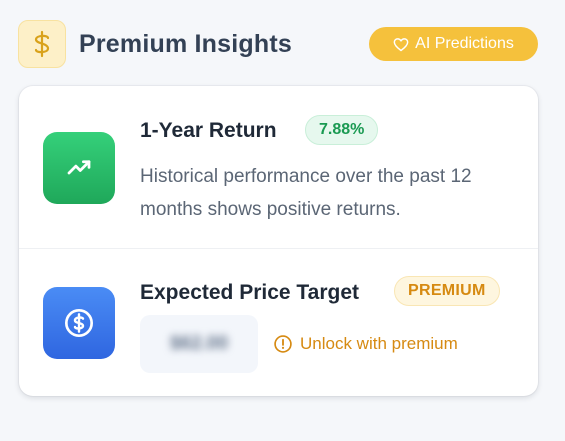 This screenshot has width=565, height=441. I want to click on blurred-price-box: $62.00, so click(199, 344).